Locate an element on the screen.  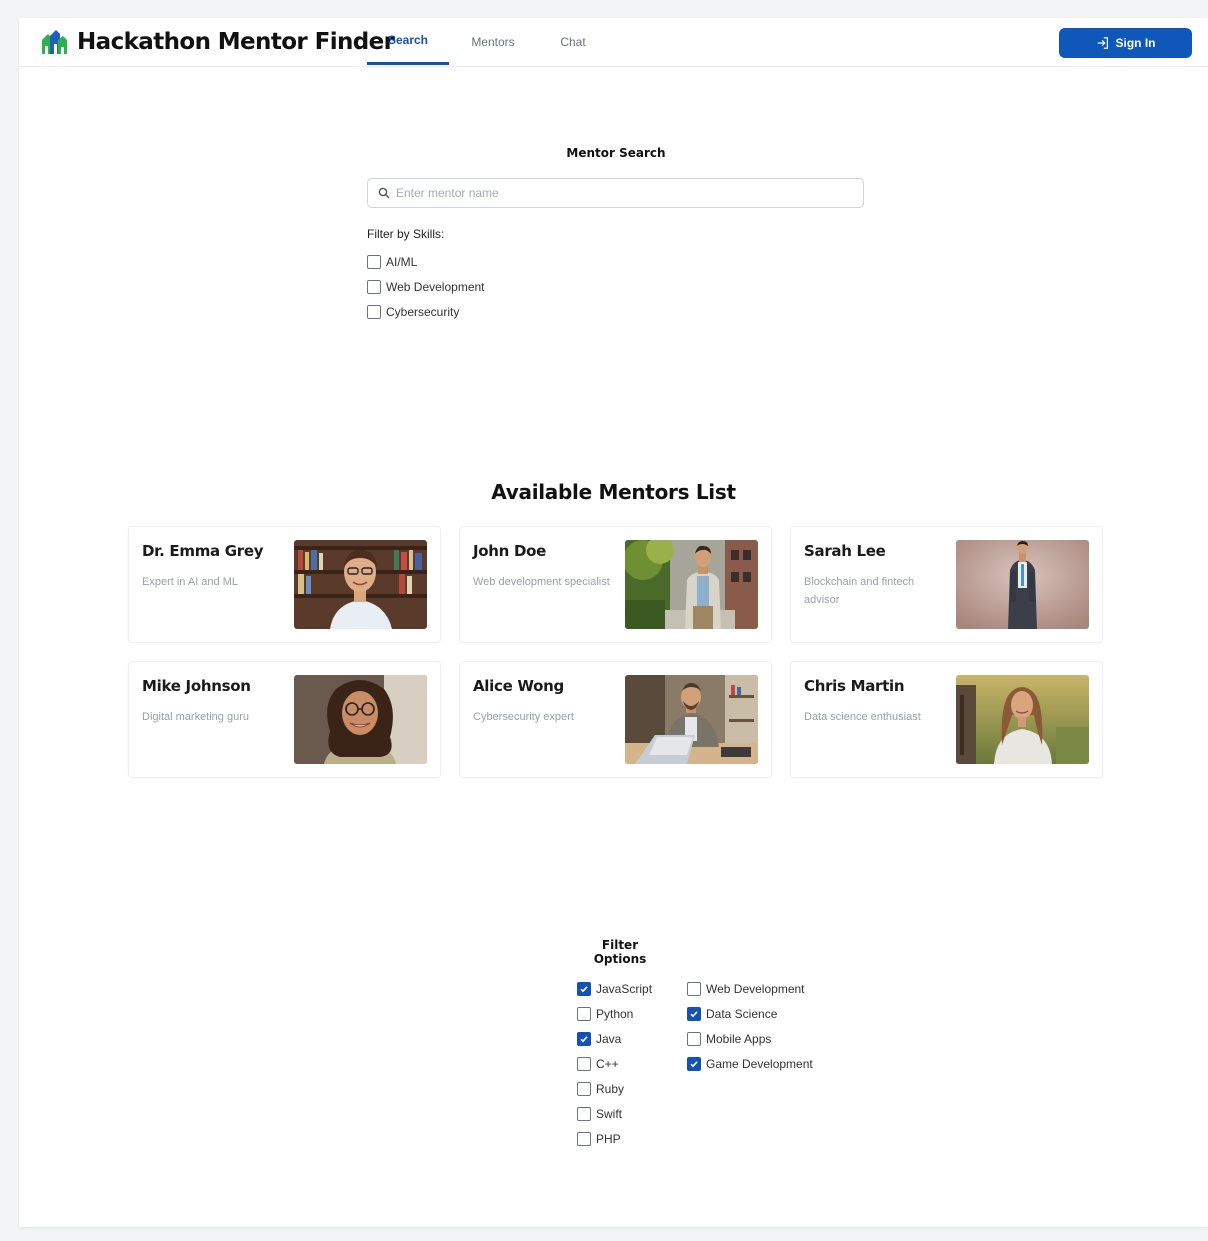
mentor-search-title: Mentor Search is located at coordinates (616, 153).